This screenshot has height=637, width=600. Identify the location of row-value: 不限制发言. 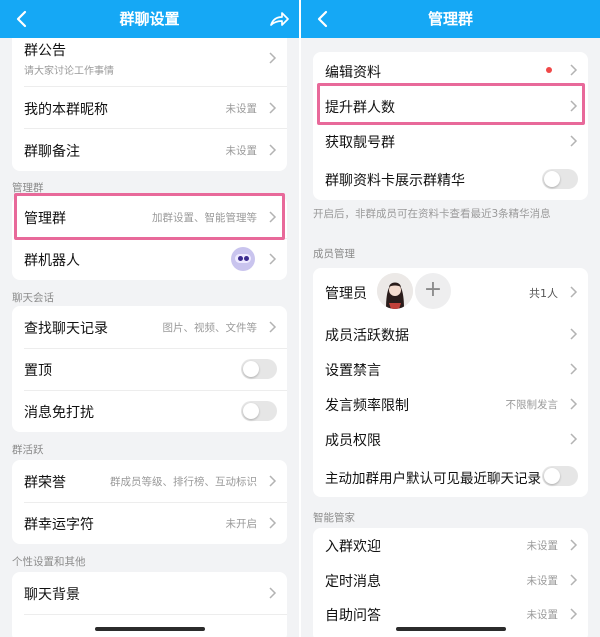
(532, 405).